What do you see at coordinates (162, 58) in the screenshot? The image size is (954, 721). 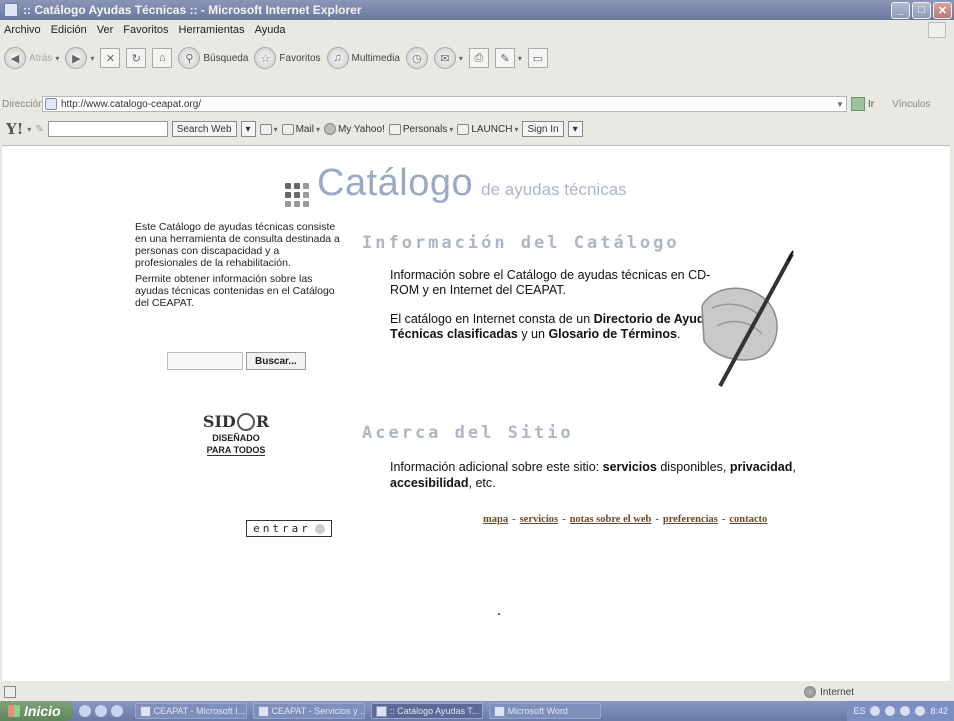 I see `home-button: ⌂` at bounding box center [162, 58].